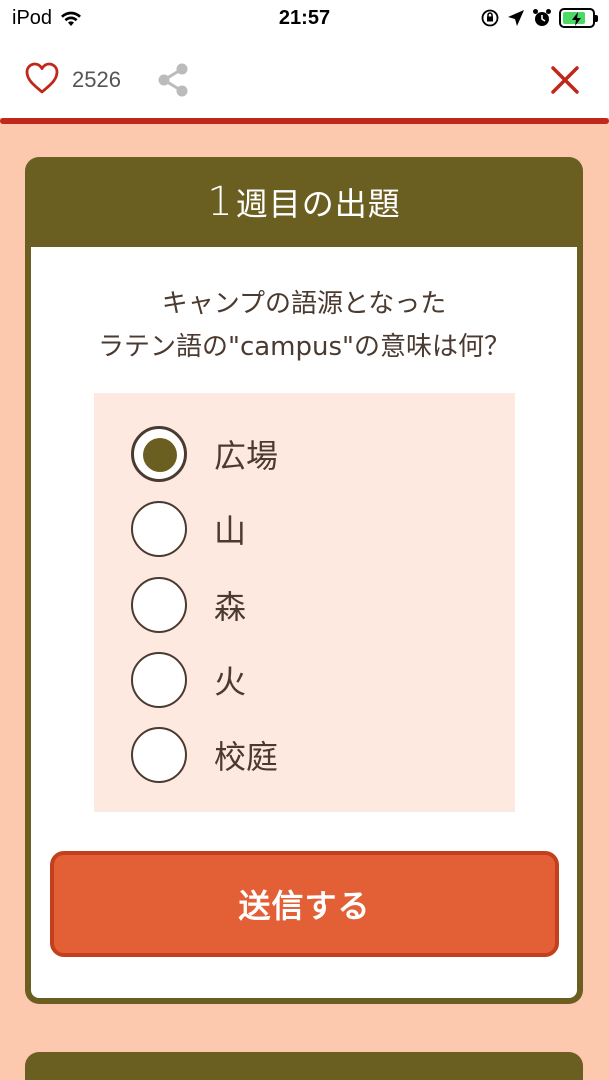 The image size is (609, 1080). What do you see at coordinates (304, 1066) in the screenshot?
I see `next-quiz-card` at bounding box center [304, 1066].